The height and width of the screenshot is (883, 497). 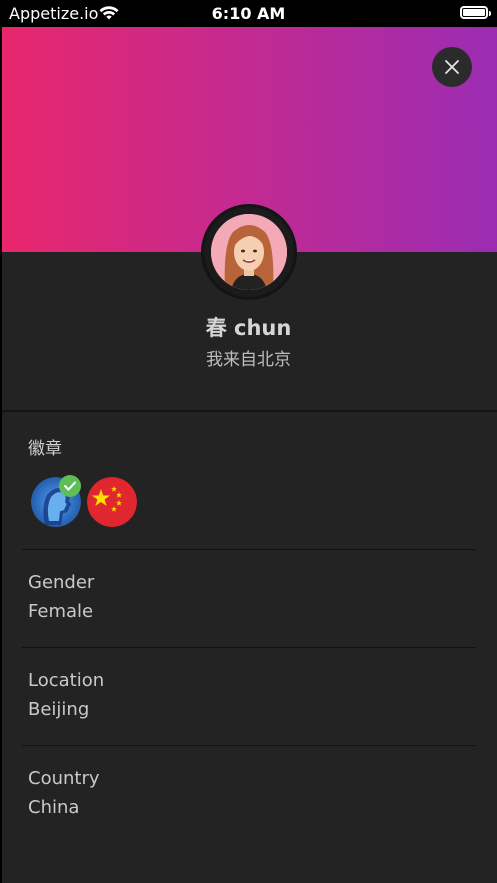 What do you see at coordinates (66, 680) in the screenshot?
I see `location-label: Location` at bounding box center [66, 680].